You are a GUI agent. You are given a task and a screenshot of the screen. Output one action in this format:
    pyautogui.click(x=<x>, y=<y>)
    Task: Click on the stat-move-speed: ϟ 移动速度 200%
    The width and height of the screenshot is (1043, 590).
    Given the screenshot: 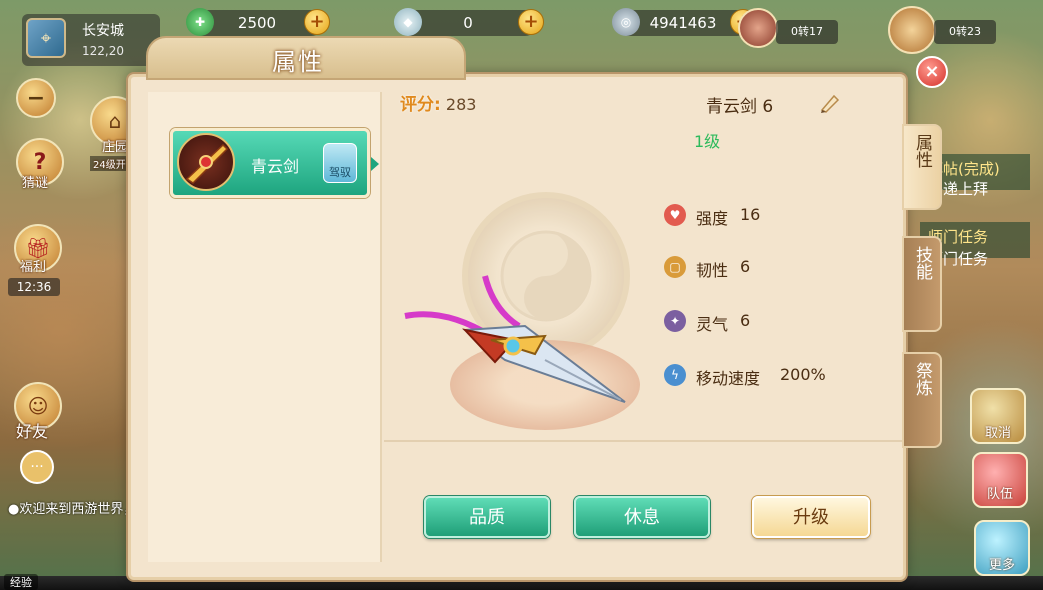 What is the action you would take?
    pyautogui.click(x=754, y=376)
    